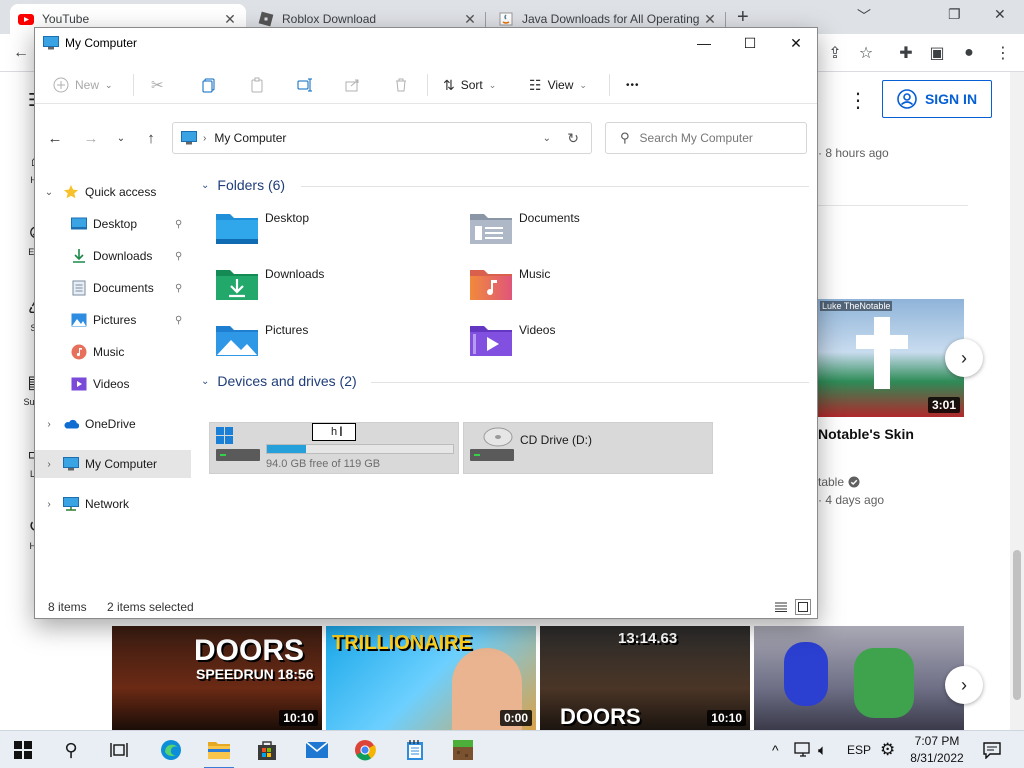 This screenshot has width=1024, height=768. I want to click on sidebar-item-documents: Documents ⚲, so click(113, 288).